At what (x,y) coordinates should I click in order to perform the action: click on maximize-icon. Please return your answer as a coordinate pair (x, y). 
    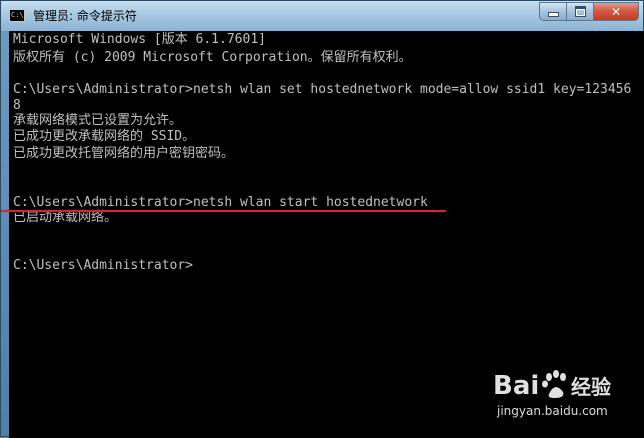
    Looking at the image, I should click on (580, 11).